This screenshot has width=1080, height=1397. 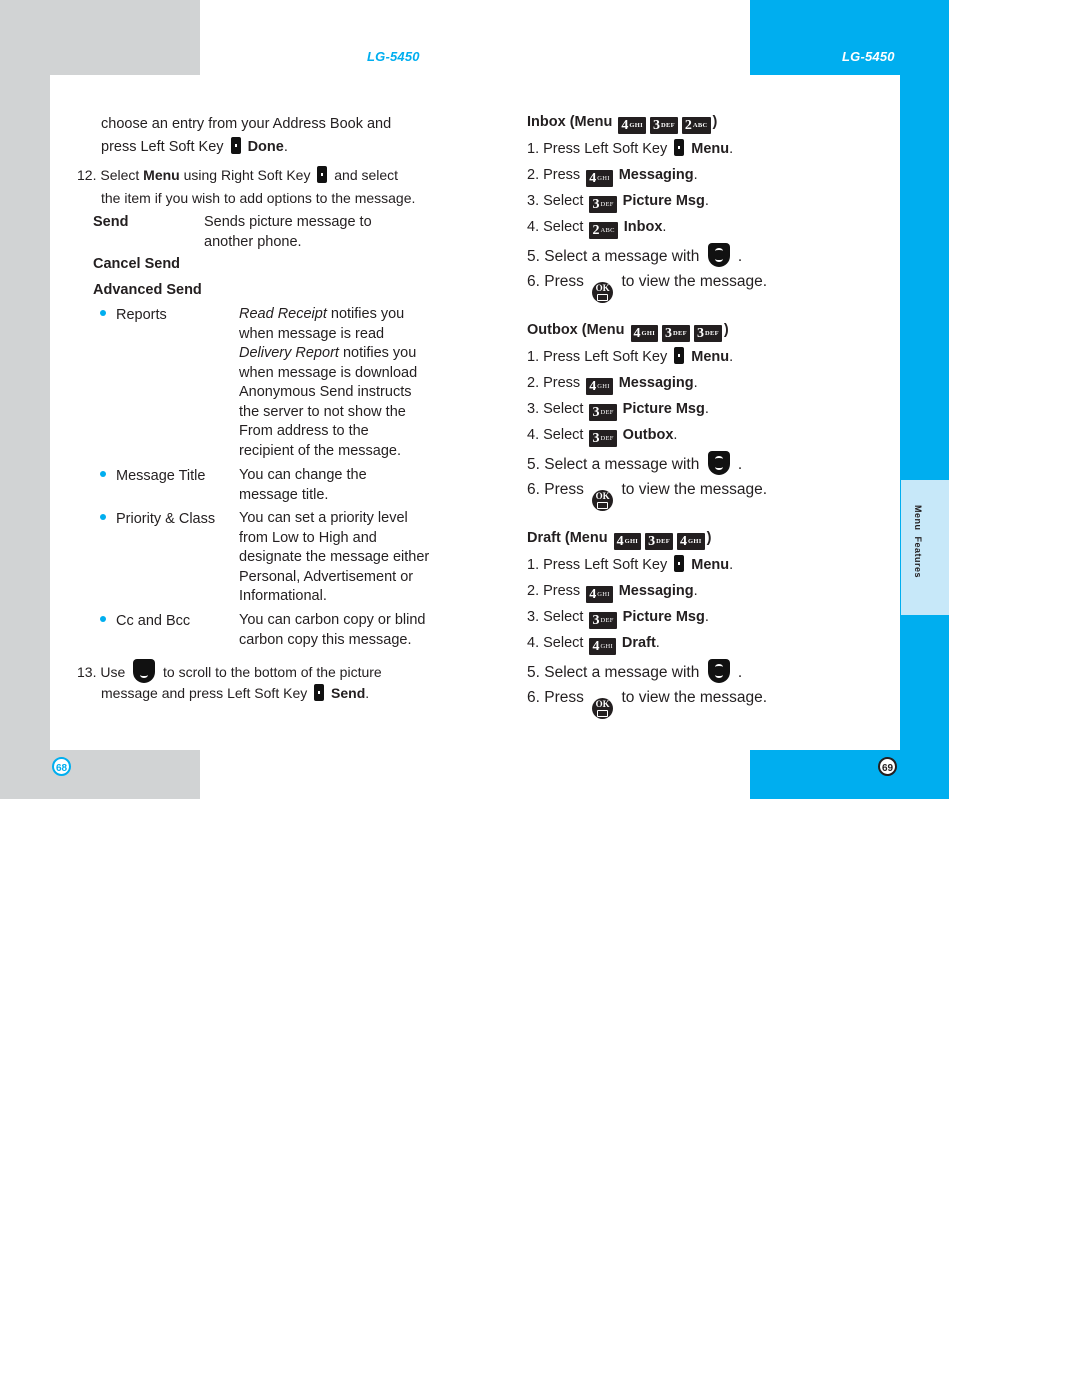 What do you see at coordinates (688, 125) in the screenshot?
I see `key-digit: 2` at bounding box center [688, 125].